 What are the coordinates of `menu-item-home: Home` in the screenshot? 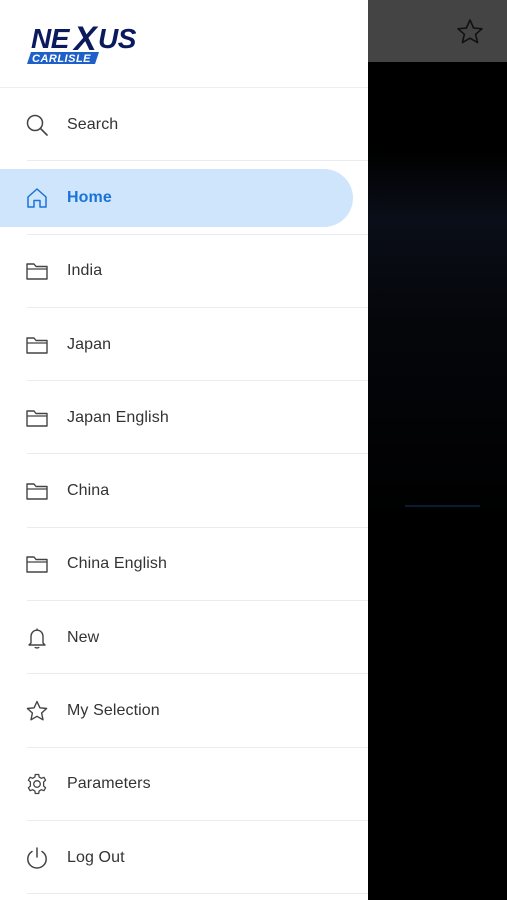 It's located at (184, 198).